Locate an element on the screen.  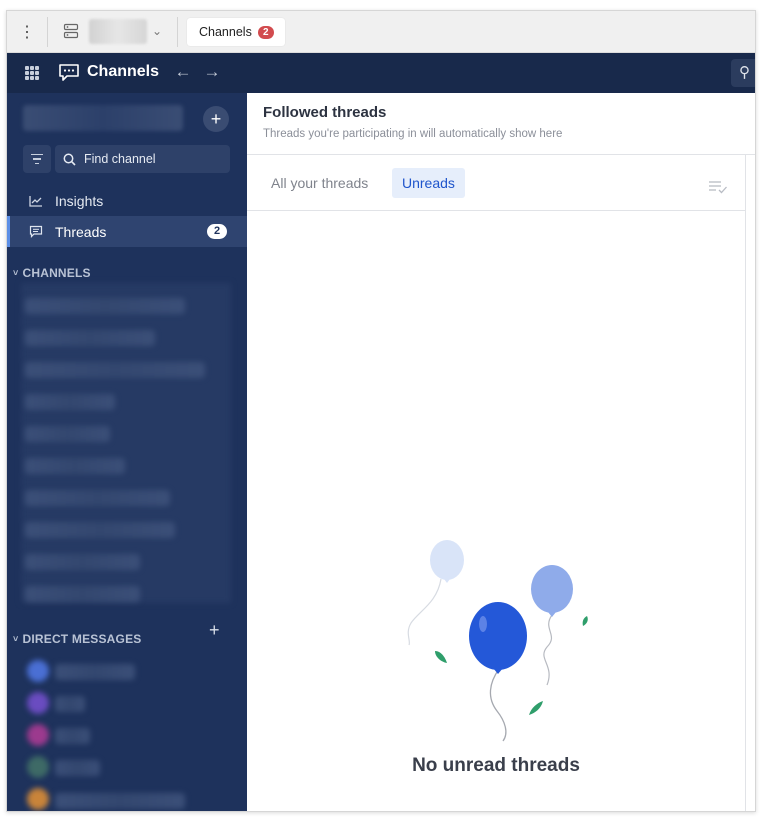
empty-state-title: No unread threads is located at coordinates (496, 765).